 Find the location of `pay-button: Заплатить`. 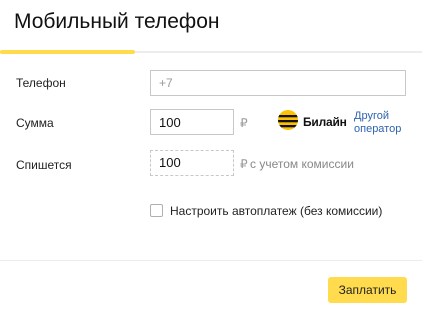

pay-button: Заплатить is located at coordinates (367, 290).